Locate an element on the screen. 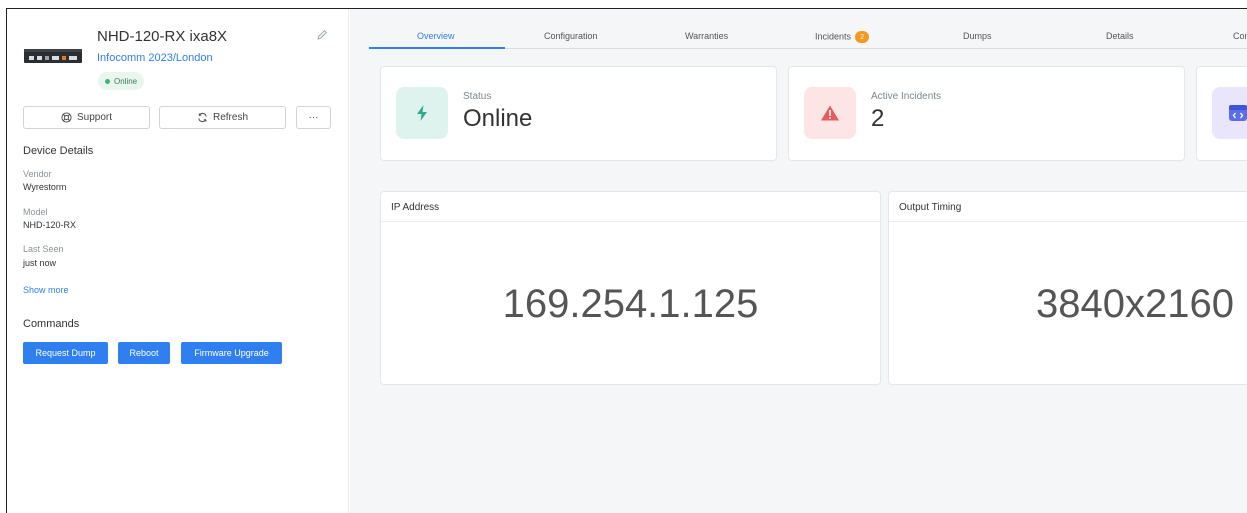  status-icon-tile is located at coordinates (422, 113).